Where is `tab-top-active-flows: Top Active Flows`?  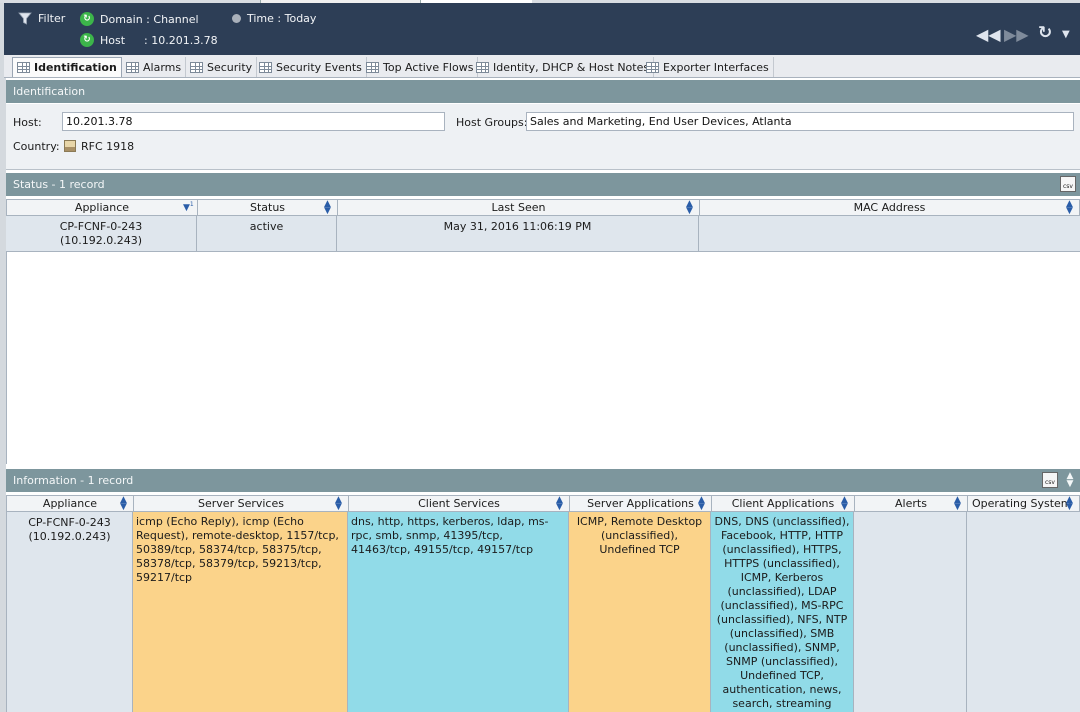 tab-top-active-flows: Top Active Flows is located at coordinates (420, 67).